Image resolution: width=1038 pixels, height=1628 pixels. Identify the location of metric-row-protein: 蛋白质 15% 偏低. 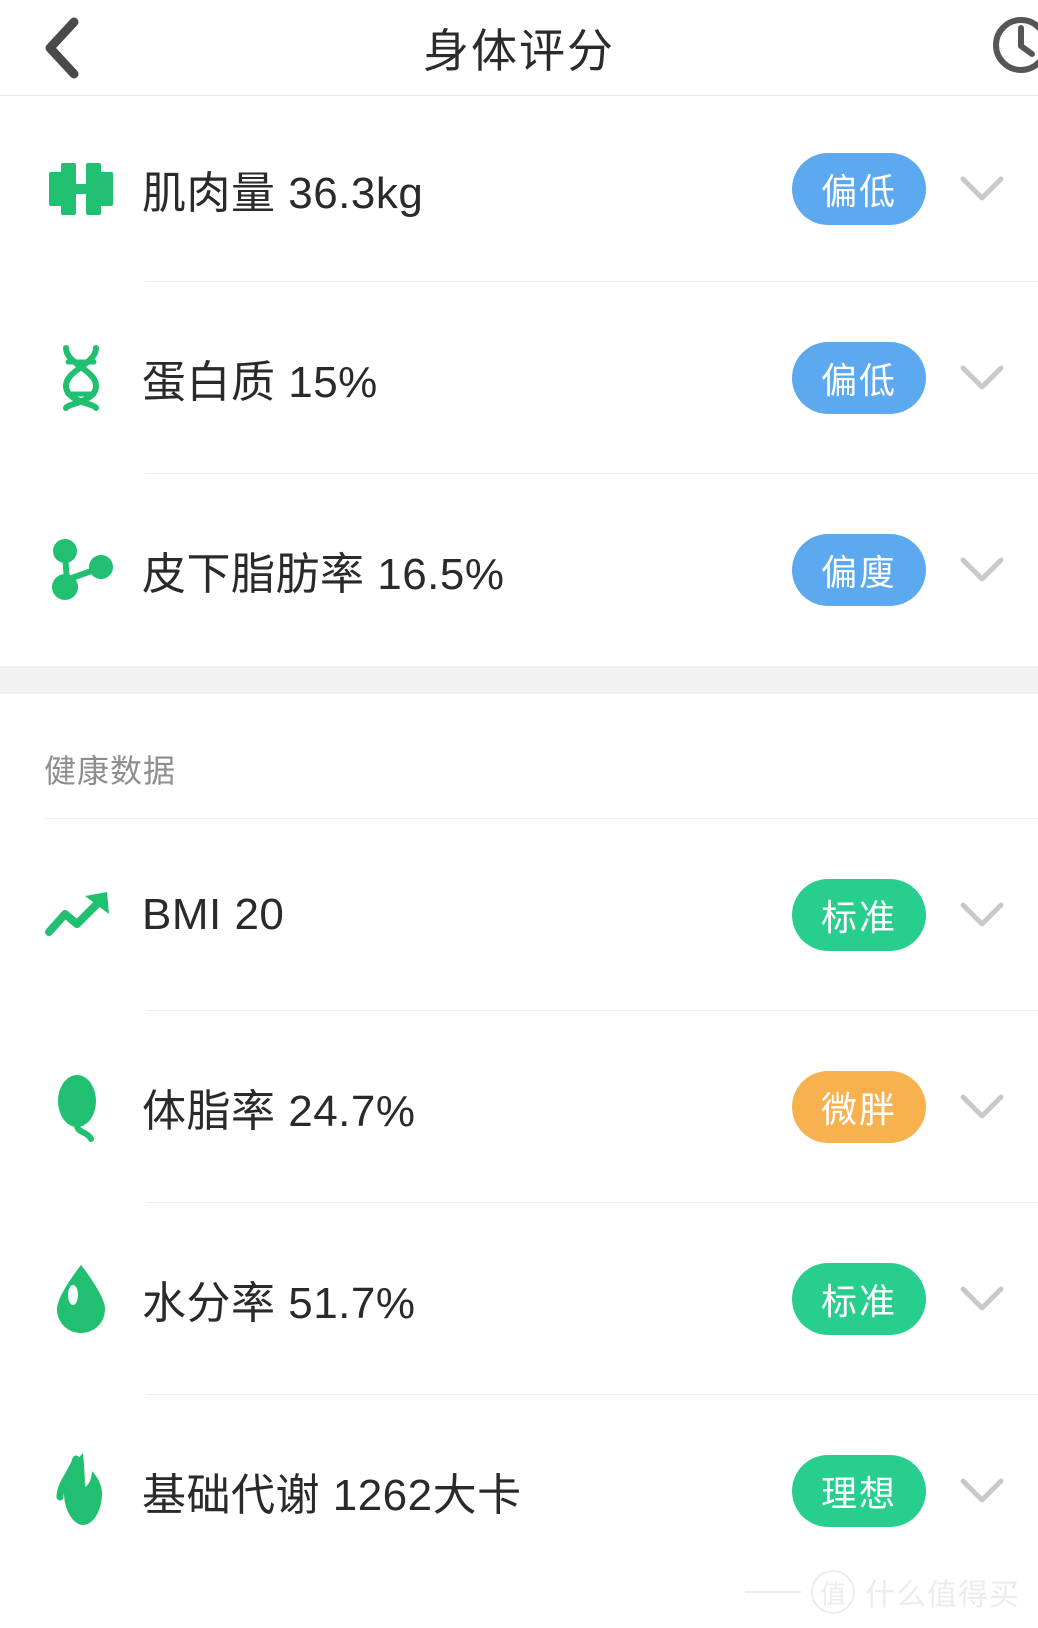
(519, 378).